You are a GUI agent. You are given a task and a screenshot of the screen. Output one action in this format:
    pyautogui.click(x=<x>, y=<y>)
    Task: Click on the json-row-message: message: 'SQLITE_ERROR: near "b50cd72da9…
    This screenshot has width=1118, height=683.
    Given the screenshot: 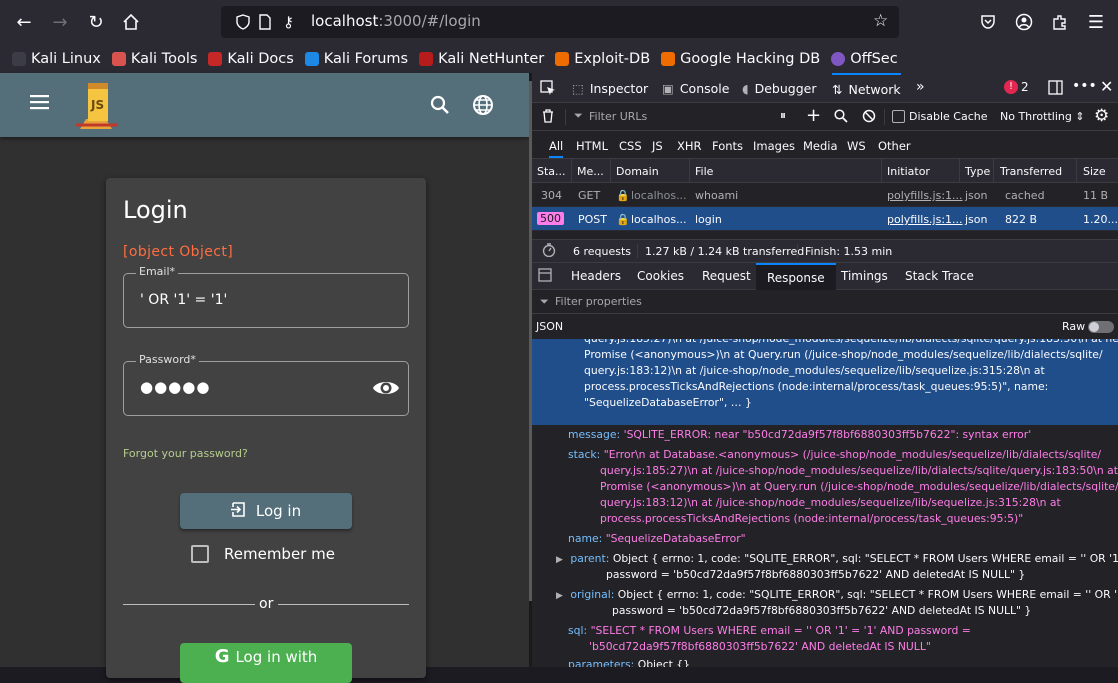 What is the action you would take?
    pyautogui.click(x=799, y=435)
    